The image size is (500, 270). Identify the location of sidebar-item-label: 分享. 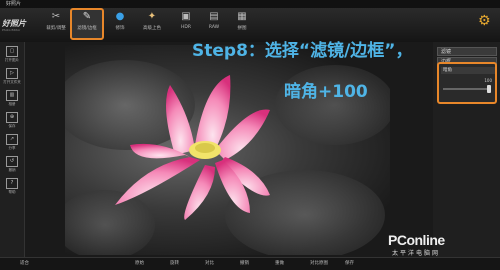
(12, 148).